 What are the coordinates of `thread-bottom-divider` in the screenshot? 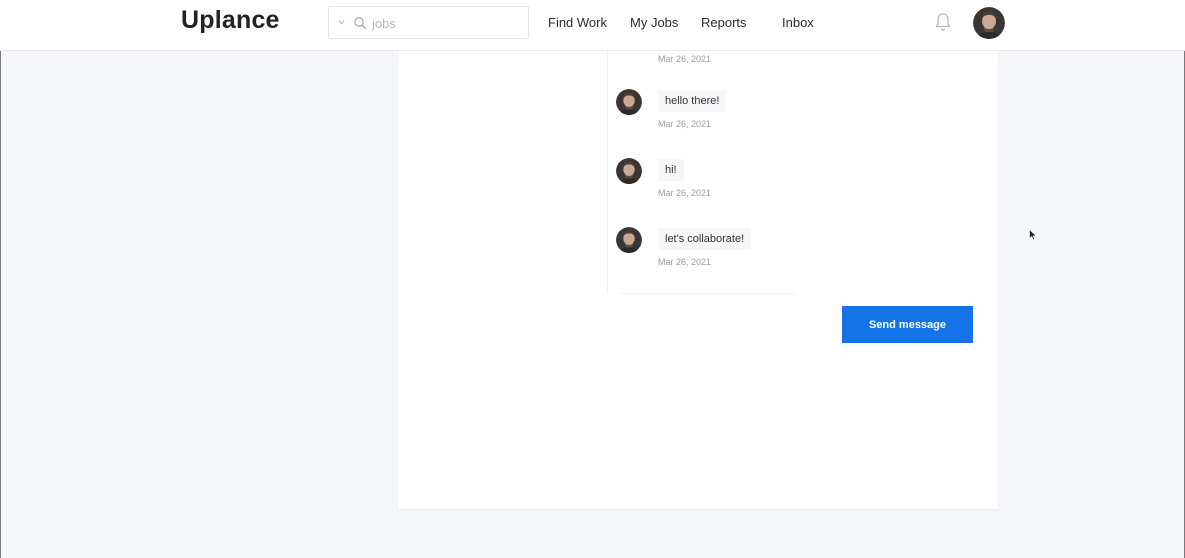 It's located at (707, 293).